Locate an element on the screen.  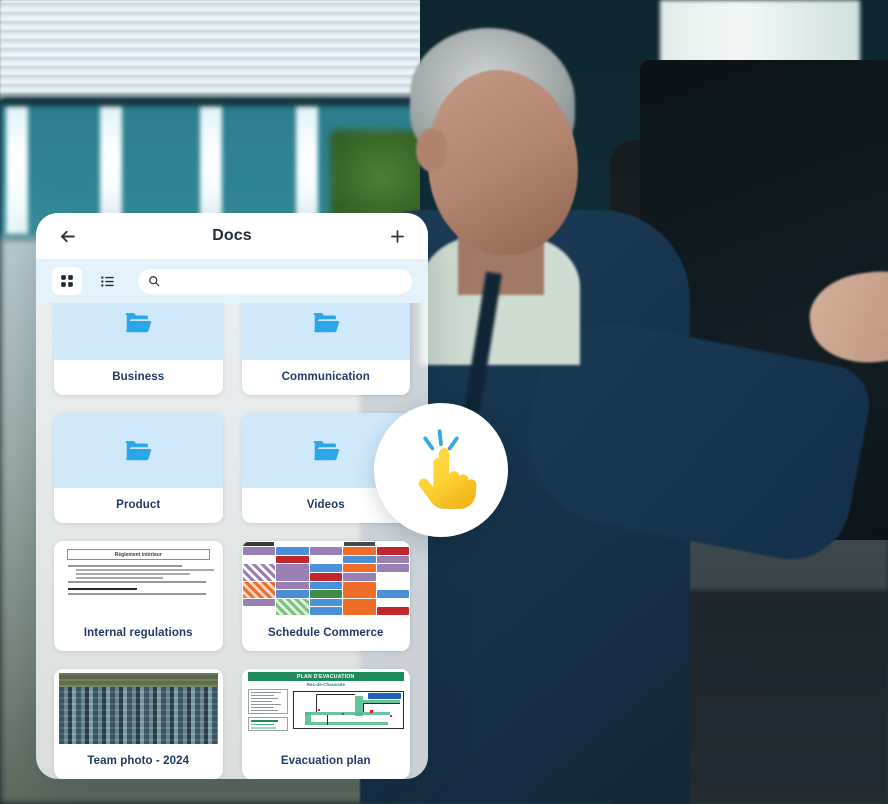
floorplan-subtitle: Rez-de-Chaussée is located at coordinates (325, 685).